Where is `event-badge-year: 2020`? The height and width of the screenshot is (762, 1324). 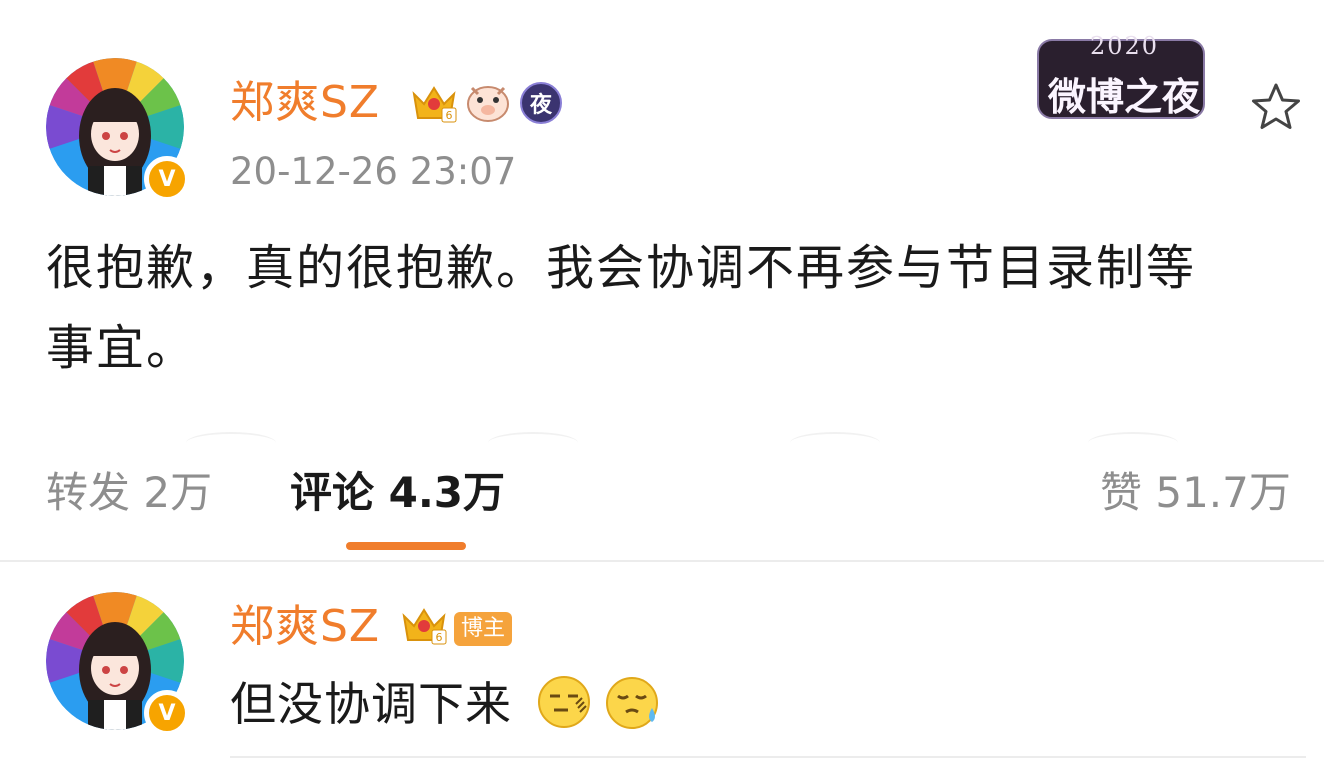
event-badge-year: 2020 is located at coordinates (1125, 46).